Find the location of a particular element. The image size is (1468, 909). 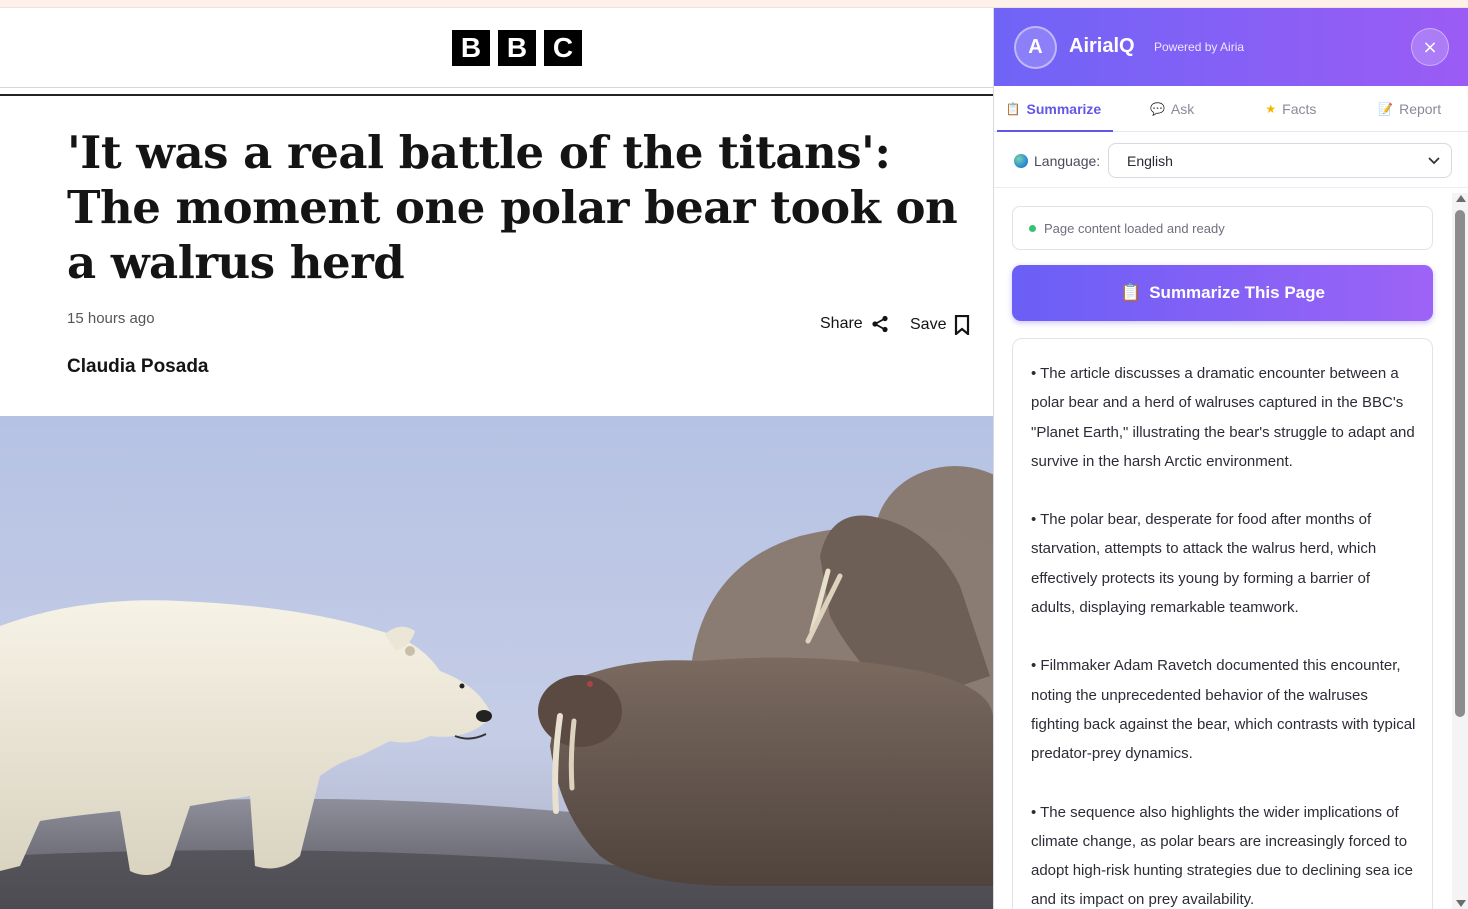

scroll-up-arrow-icon is located at coordinates (1461, 198).